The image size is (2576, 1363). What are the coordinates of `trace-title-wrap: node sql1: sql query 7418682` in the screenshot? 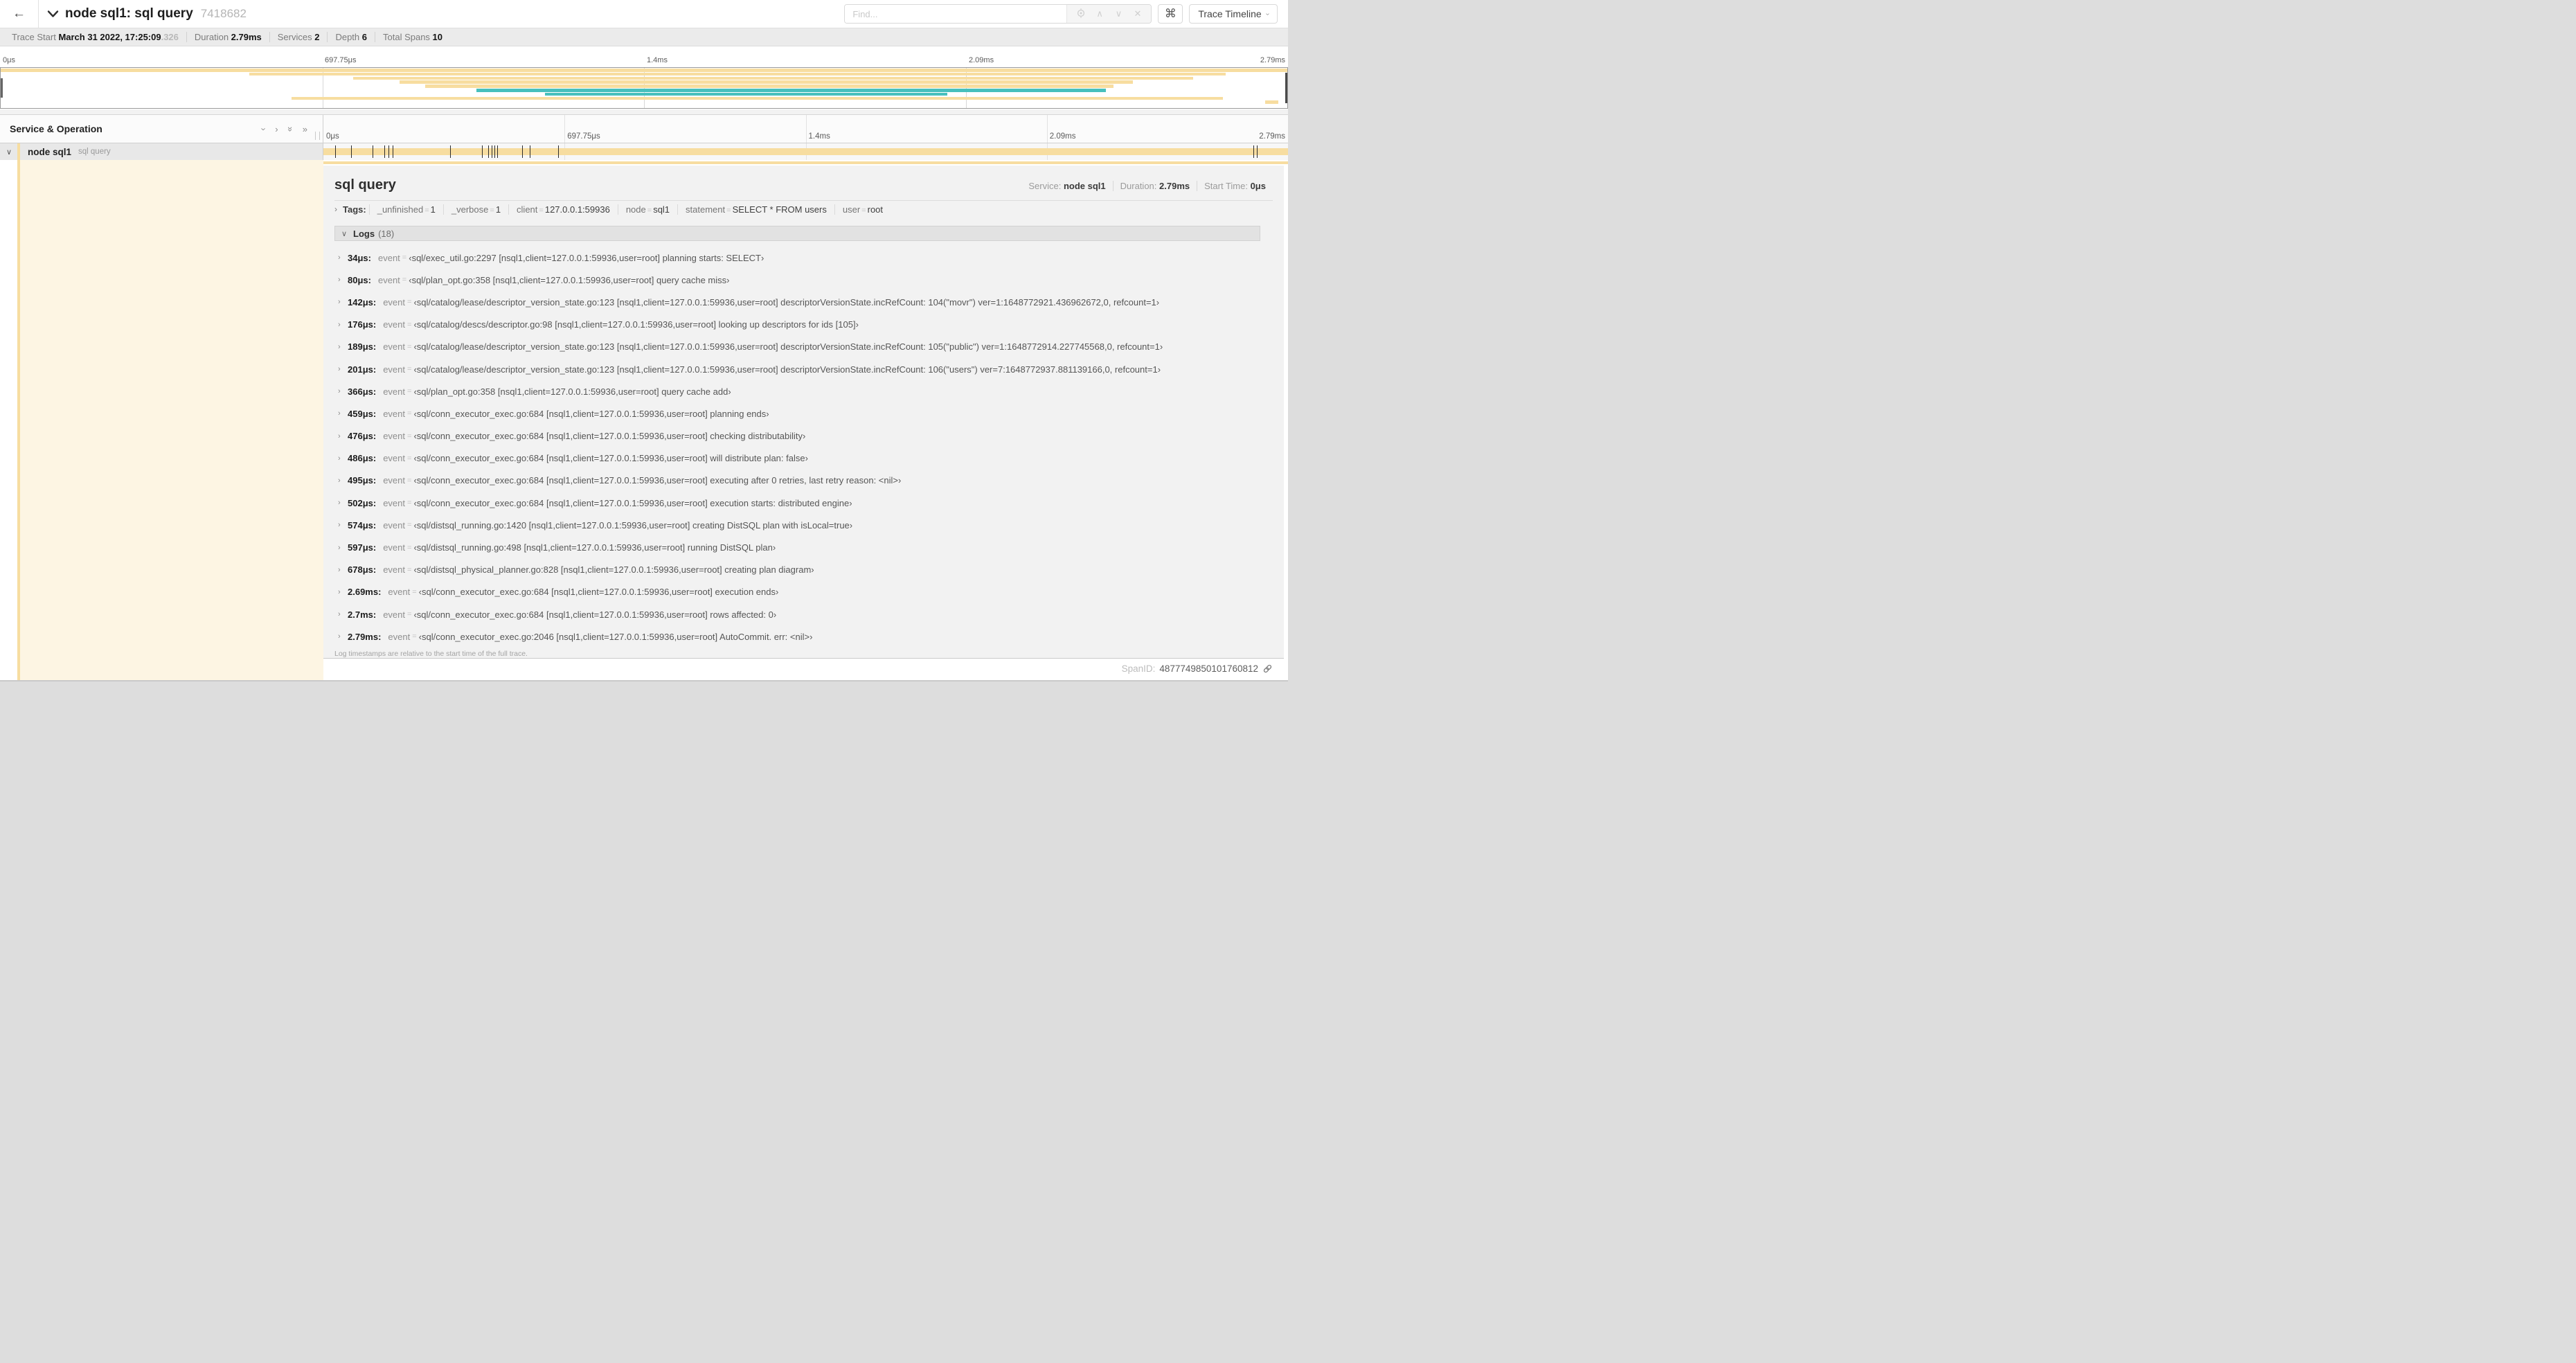 It's located at (143, 13).